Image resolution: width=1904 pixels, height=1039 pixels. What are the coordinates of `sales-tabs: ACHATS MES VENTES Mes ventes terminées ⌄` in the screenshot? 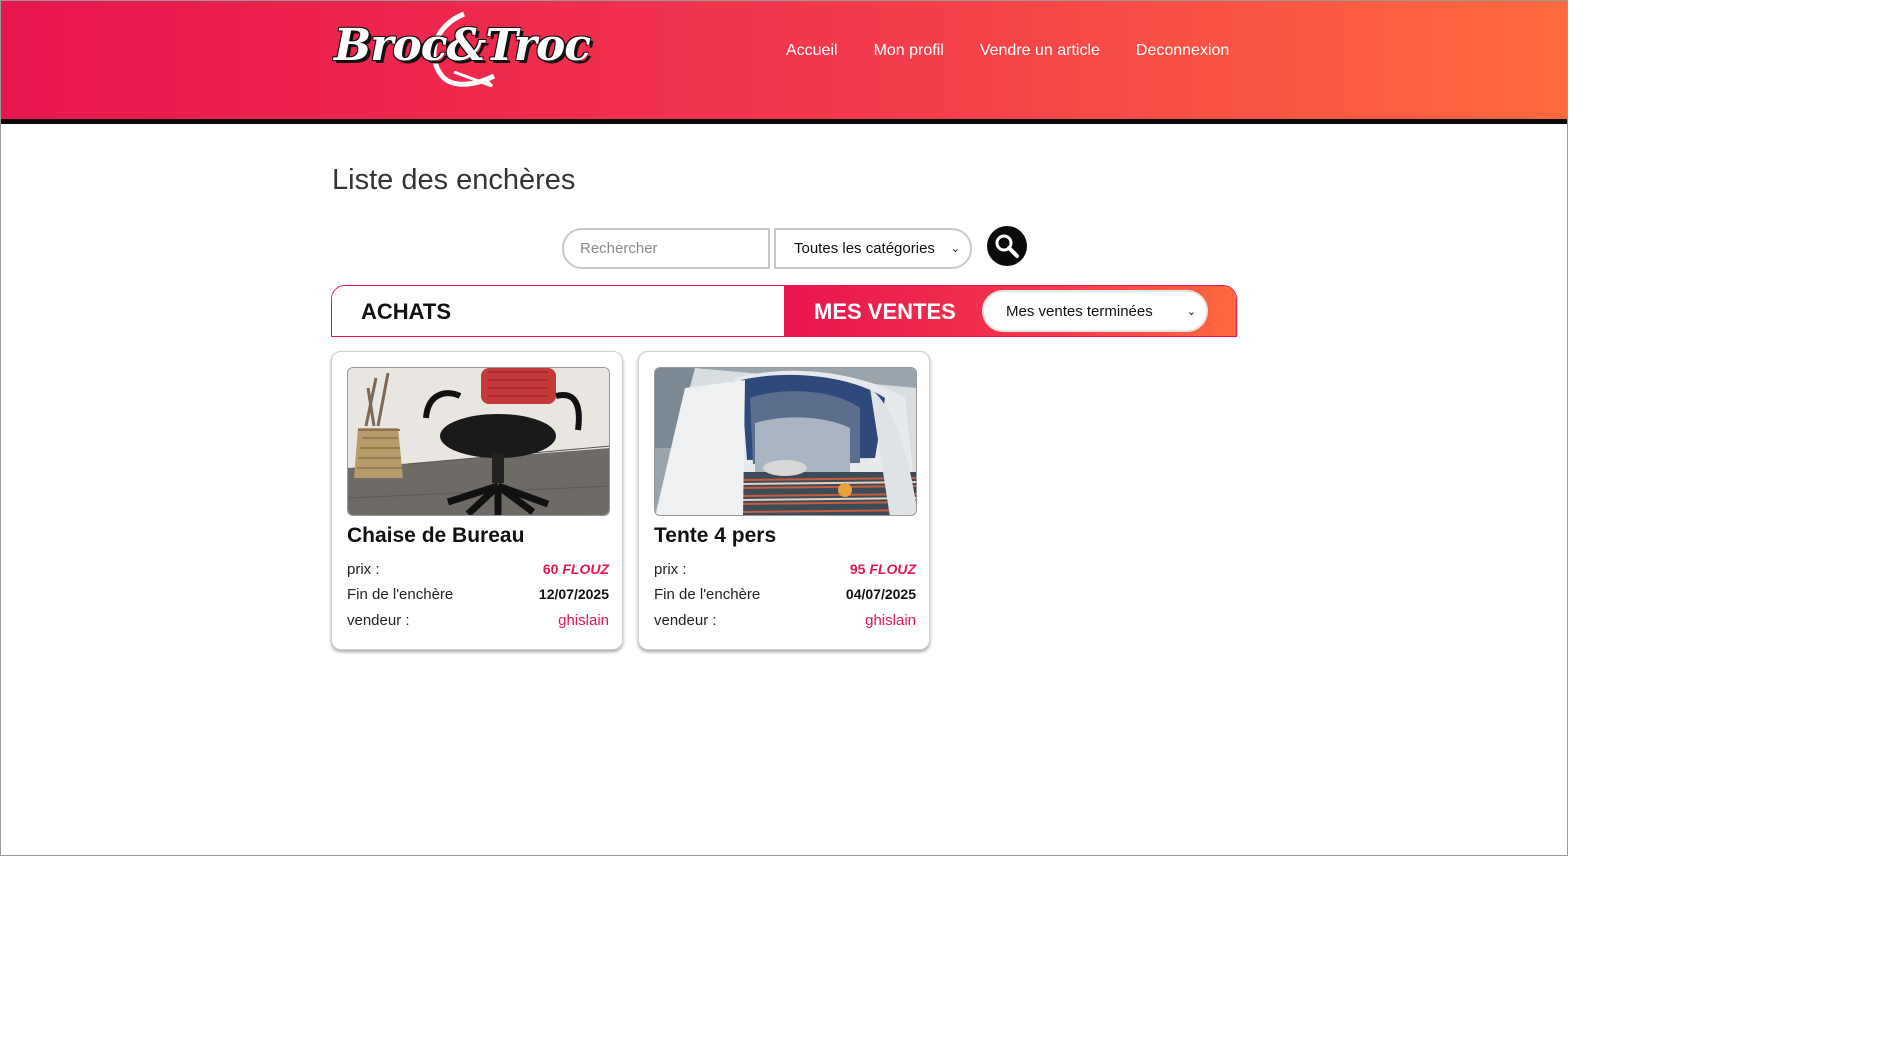 It's located at (784, 311).